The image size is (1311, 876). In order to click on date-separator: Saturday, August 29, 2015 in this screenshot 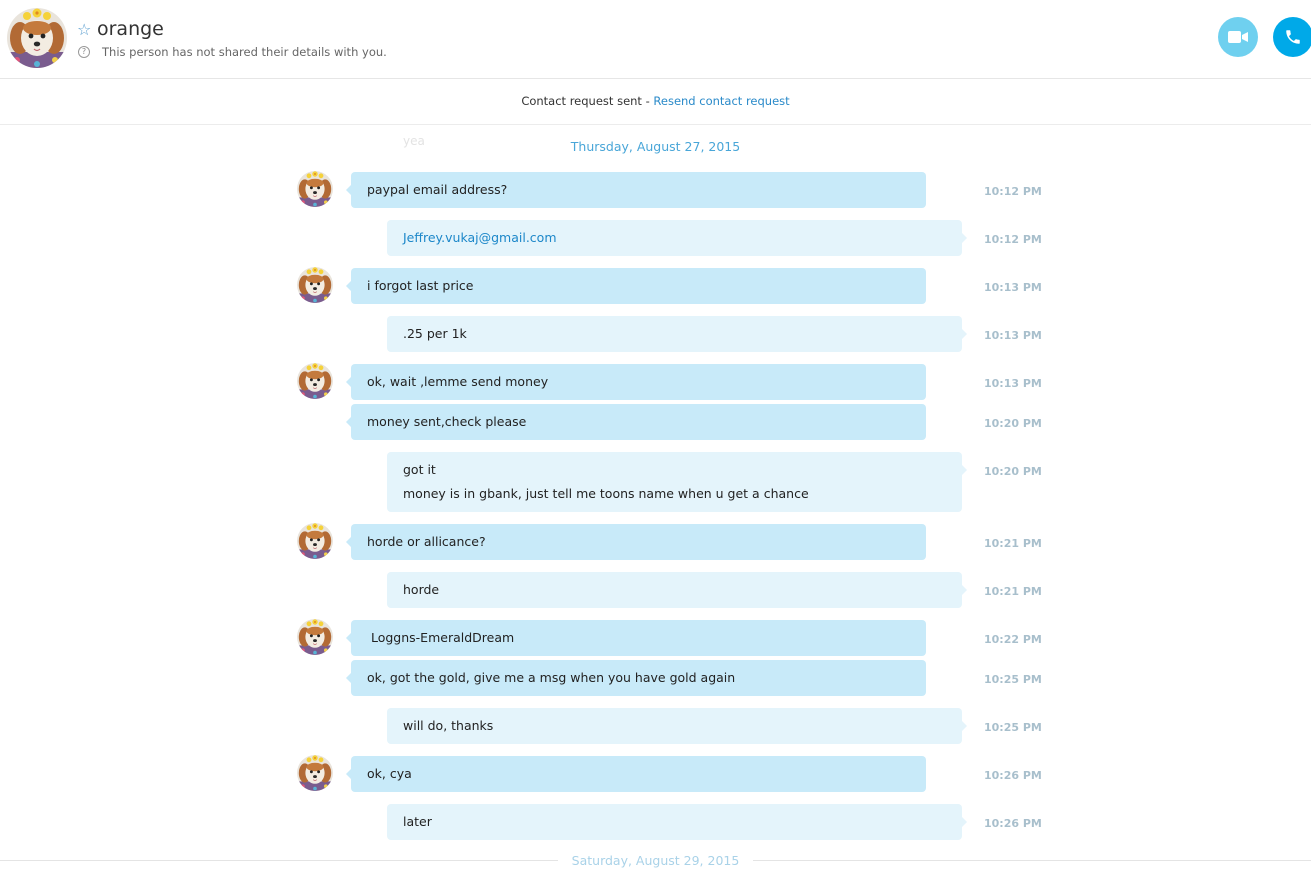, I will do `click(655, 860)`.